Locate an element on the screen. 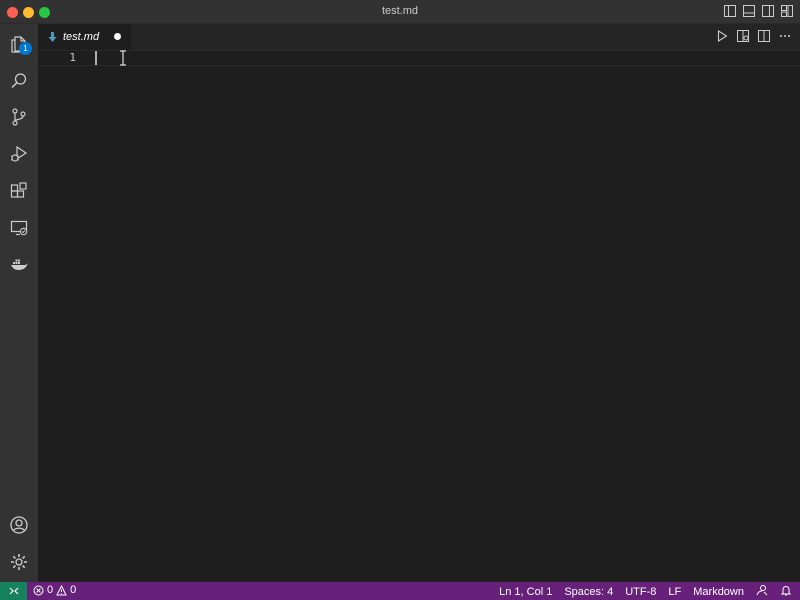  activity-explorer: 1 is located at coordinates (19, 44).